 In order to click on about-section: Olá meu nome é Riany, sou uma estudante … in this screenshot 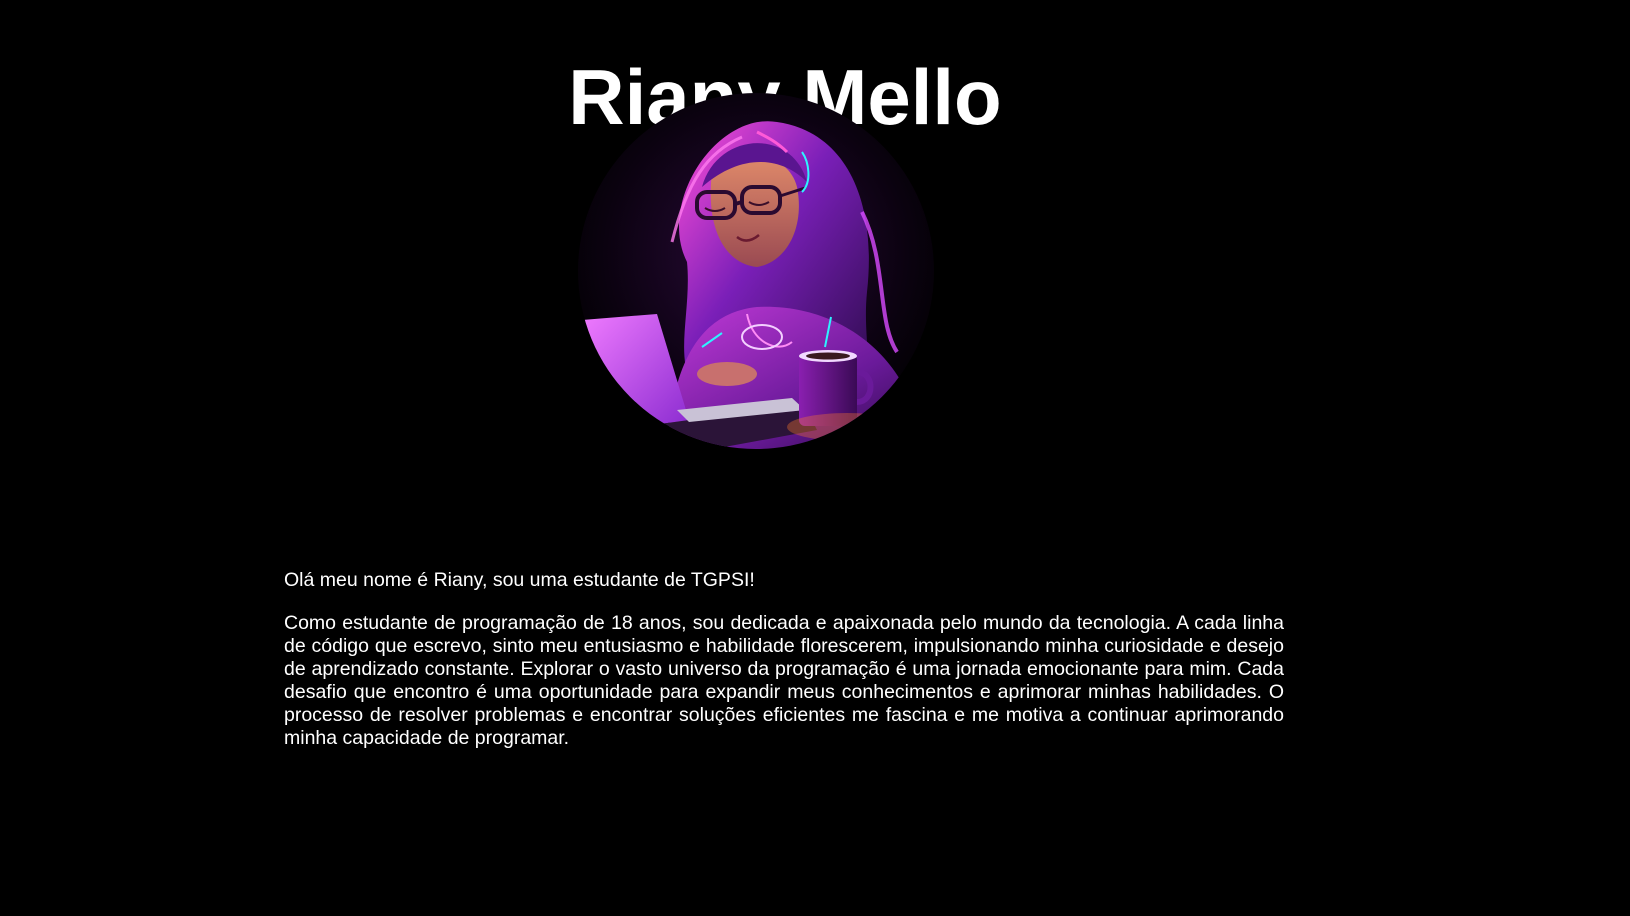, I will do `click(784, 659)`.